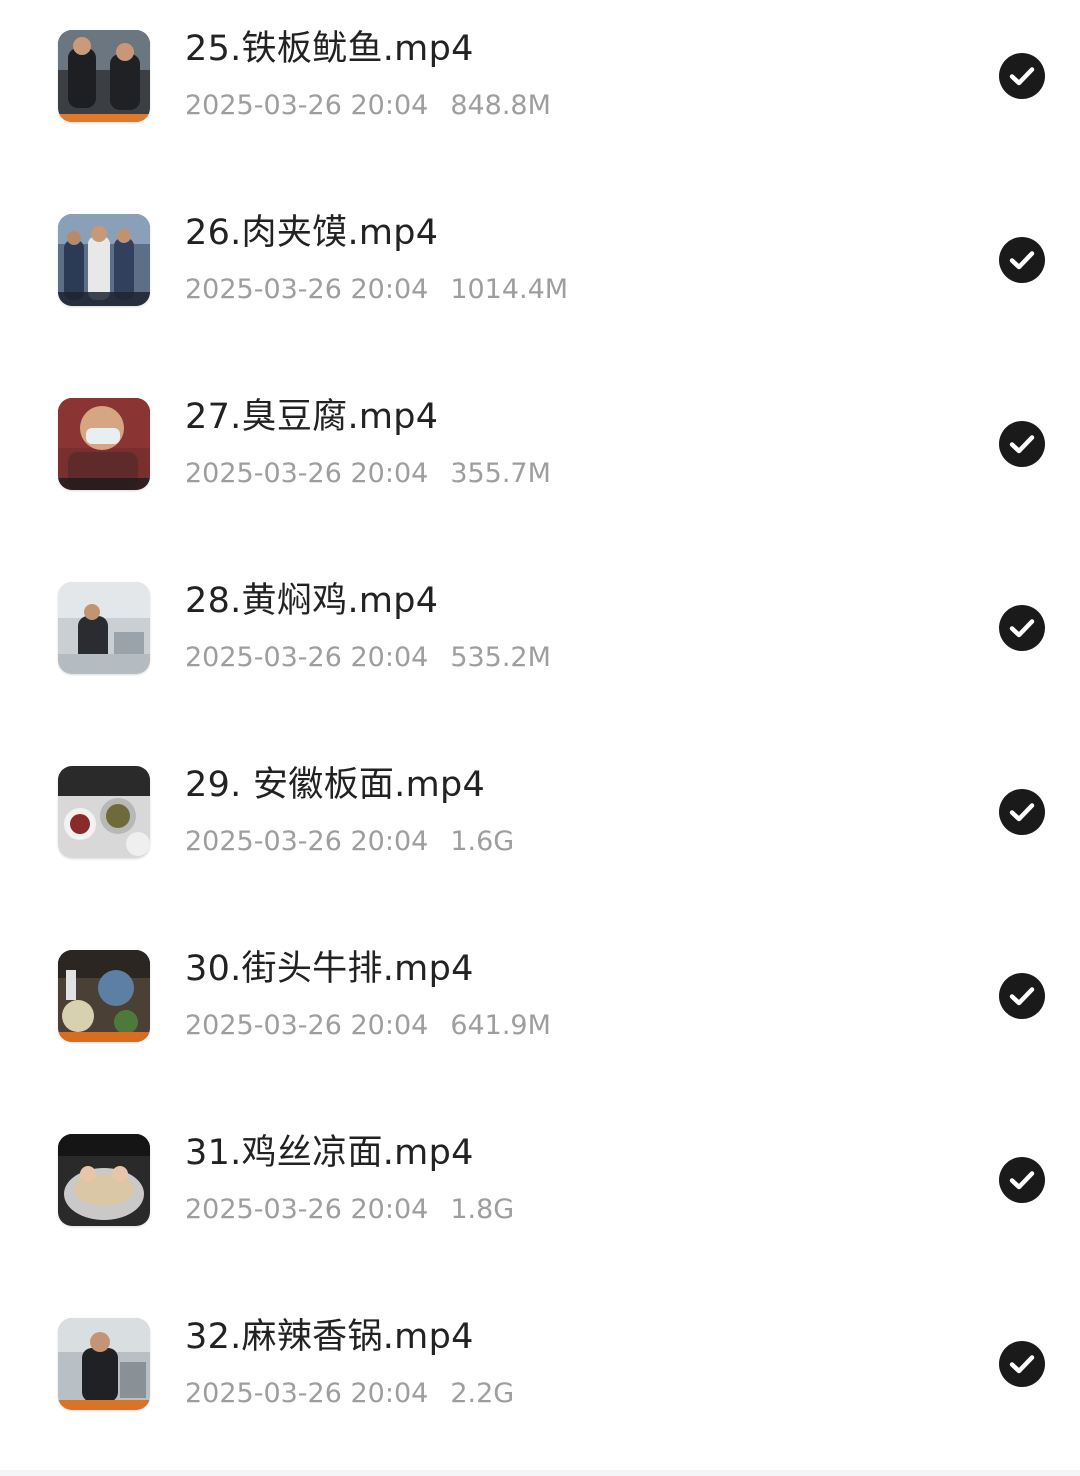  I want to click on file-row-27: 27.臭豆腐.mp4 2025-03-26 20:04 355.7M, so click(540, 460).